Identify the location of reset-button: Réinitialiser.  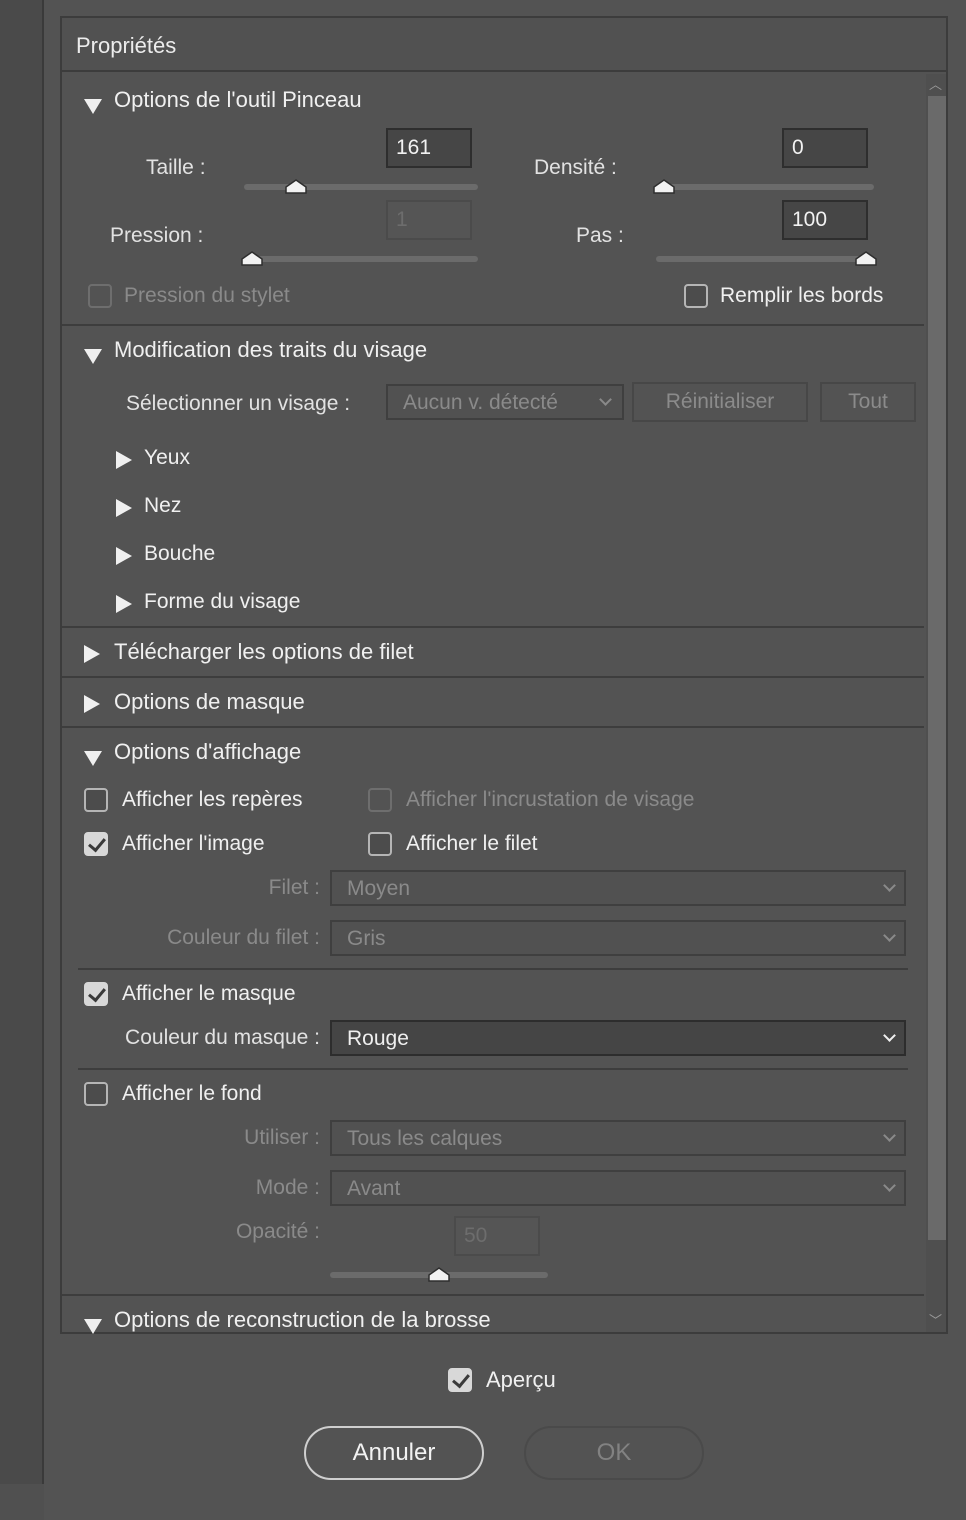
(720, 402).